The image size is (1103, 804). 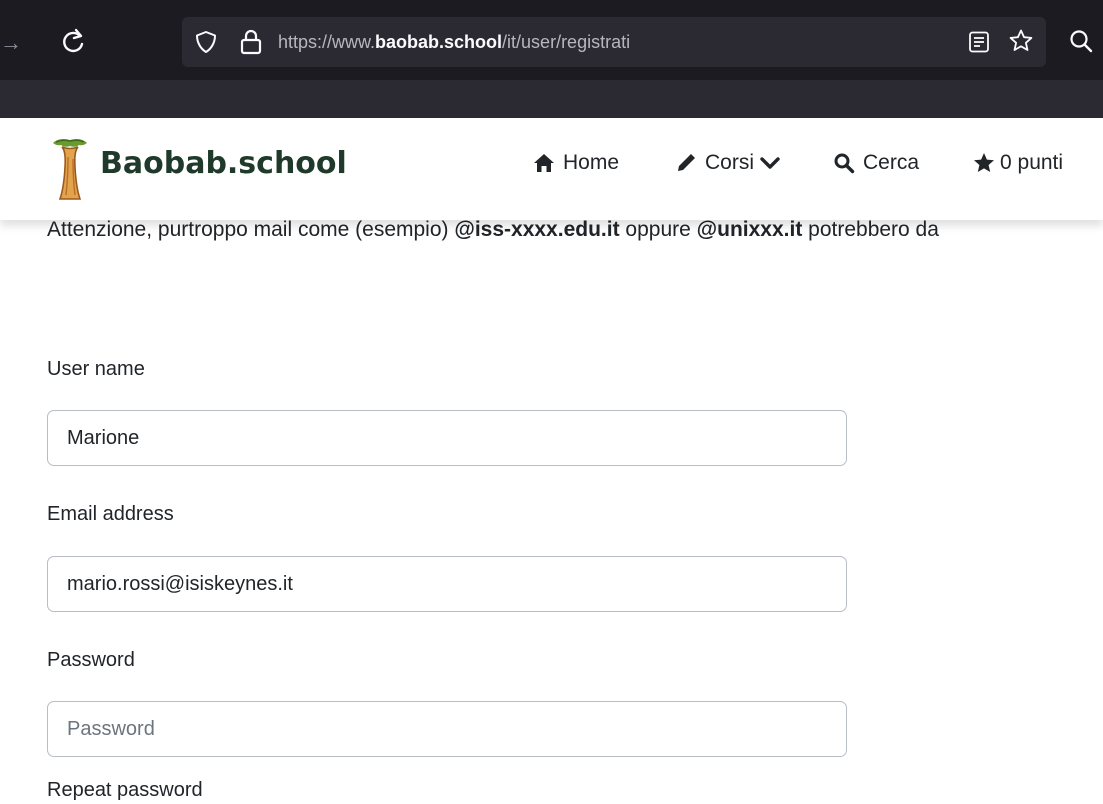 I want to click on nav-home: Home, so click(x=576, y=163).